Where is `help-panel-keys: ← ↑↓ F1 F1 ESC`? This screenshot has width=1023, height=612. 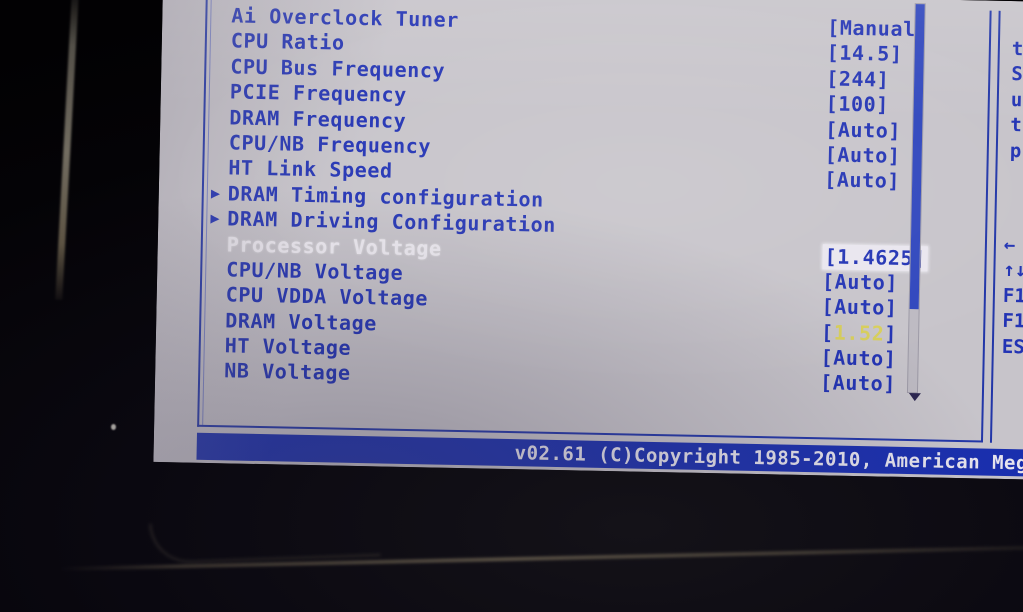 help-panel-keys: ← ↑↓ F1 F1 ESC is located at coordinates (1012, 297).